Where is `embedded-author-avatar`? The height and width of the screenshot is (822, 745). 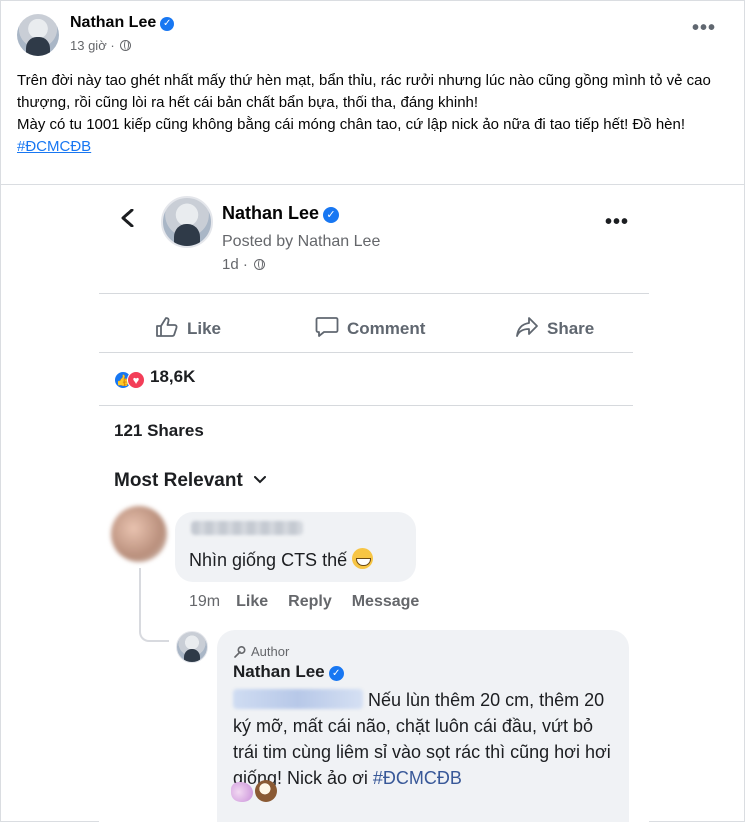
embedded-author-avatar is located at coordinates (187, 222).